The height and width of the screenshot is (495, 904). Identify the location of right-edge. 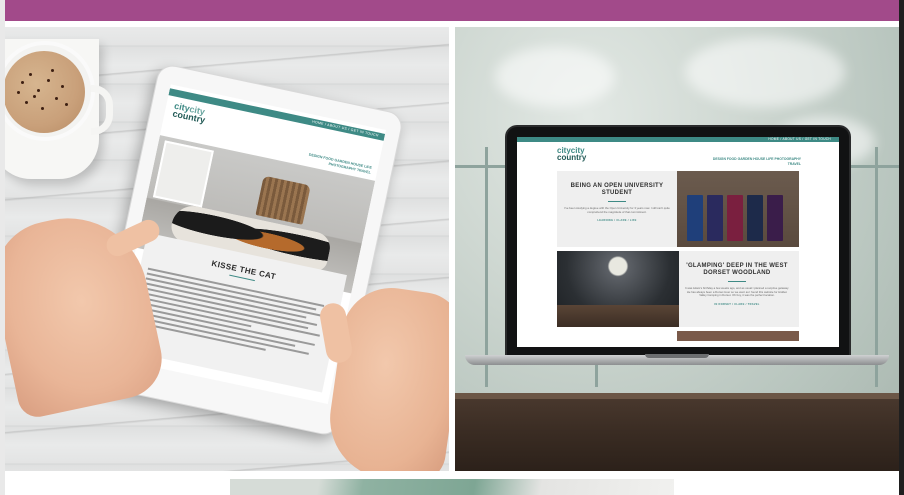
(901, 247).